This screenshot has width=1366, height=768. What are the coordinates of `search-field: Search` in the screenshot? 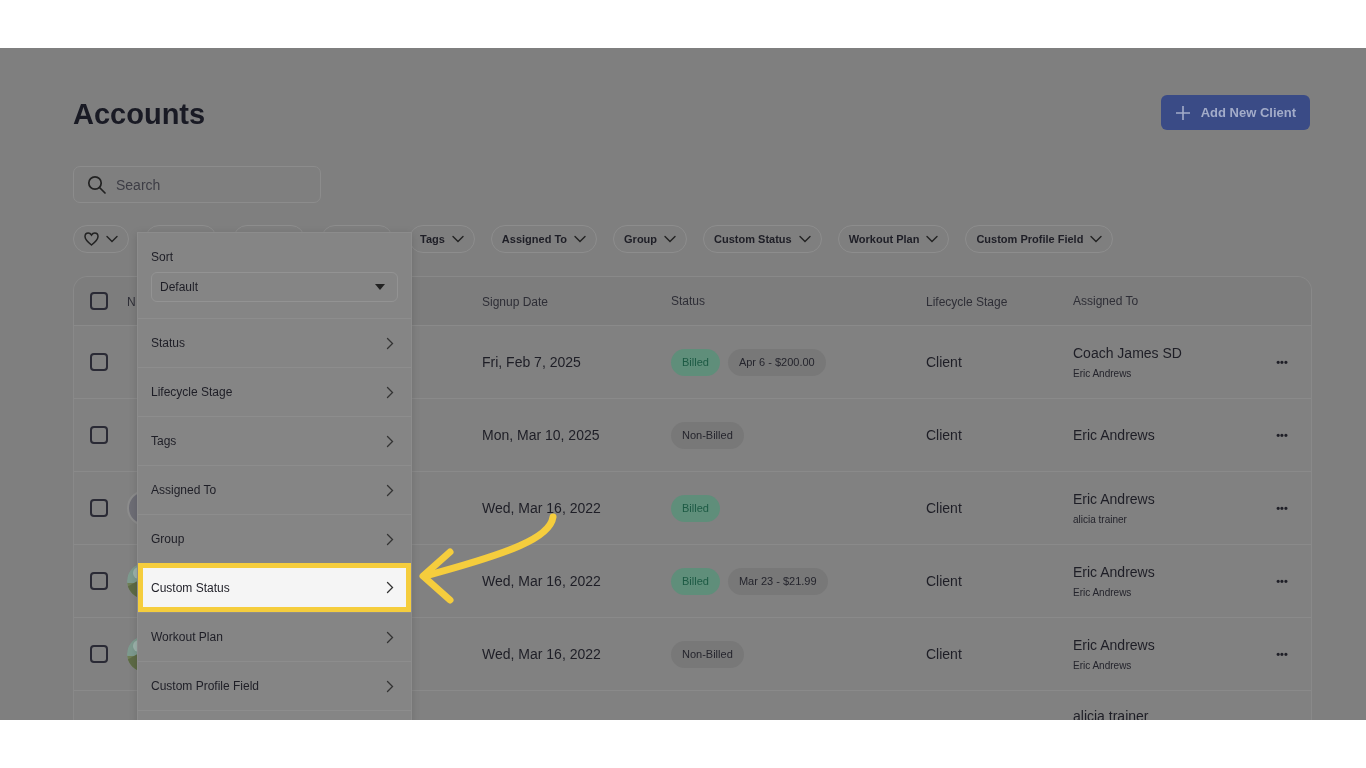 It's located at (197, 184).